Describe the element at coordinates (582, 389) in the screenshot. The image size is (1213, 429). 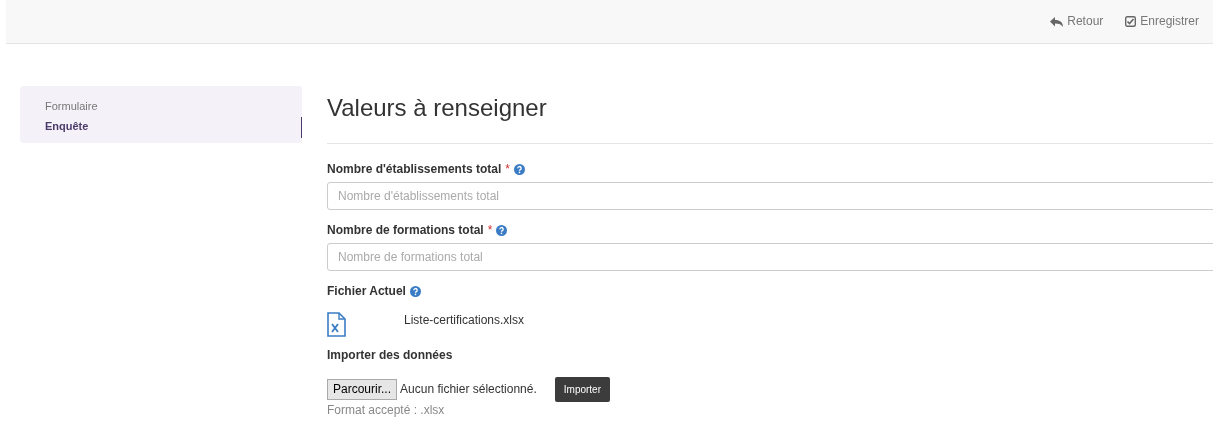
I see `import-button: Importer` at that location.